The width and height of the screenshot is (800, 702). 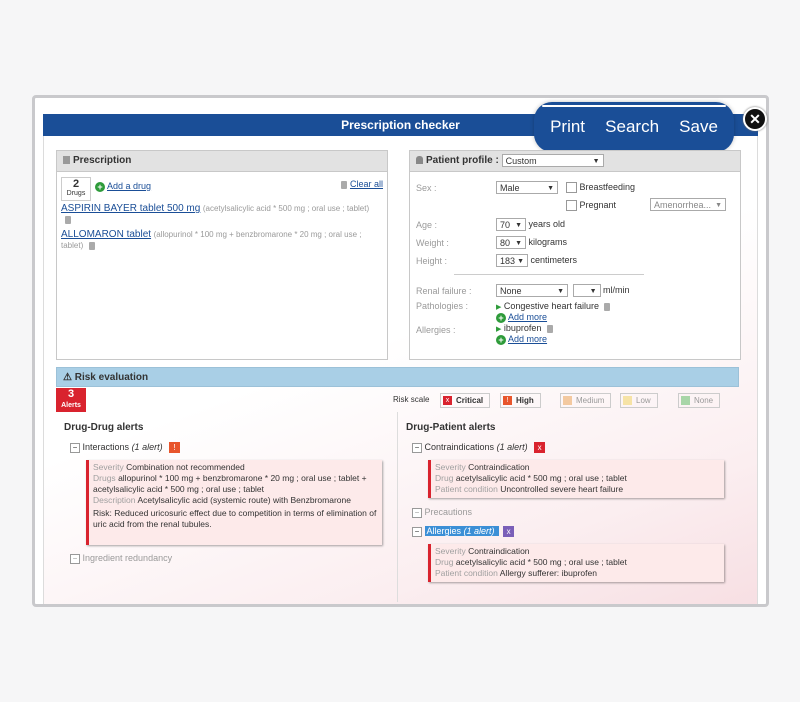 What do you see at coordinates (685, 401) in the screenshot?
I see `check-icon` at bounding box center [685, 401].